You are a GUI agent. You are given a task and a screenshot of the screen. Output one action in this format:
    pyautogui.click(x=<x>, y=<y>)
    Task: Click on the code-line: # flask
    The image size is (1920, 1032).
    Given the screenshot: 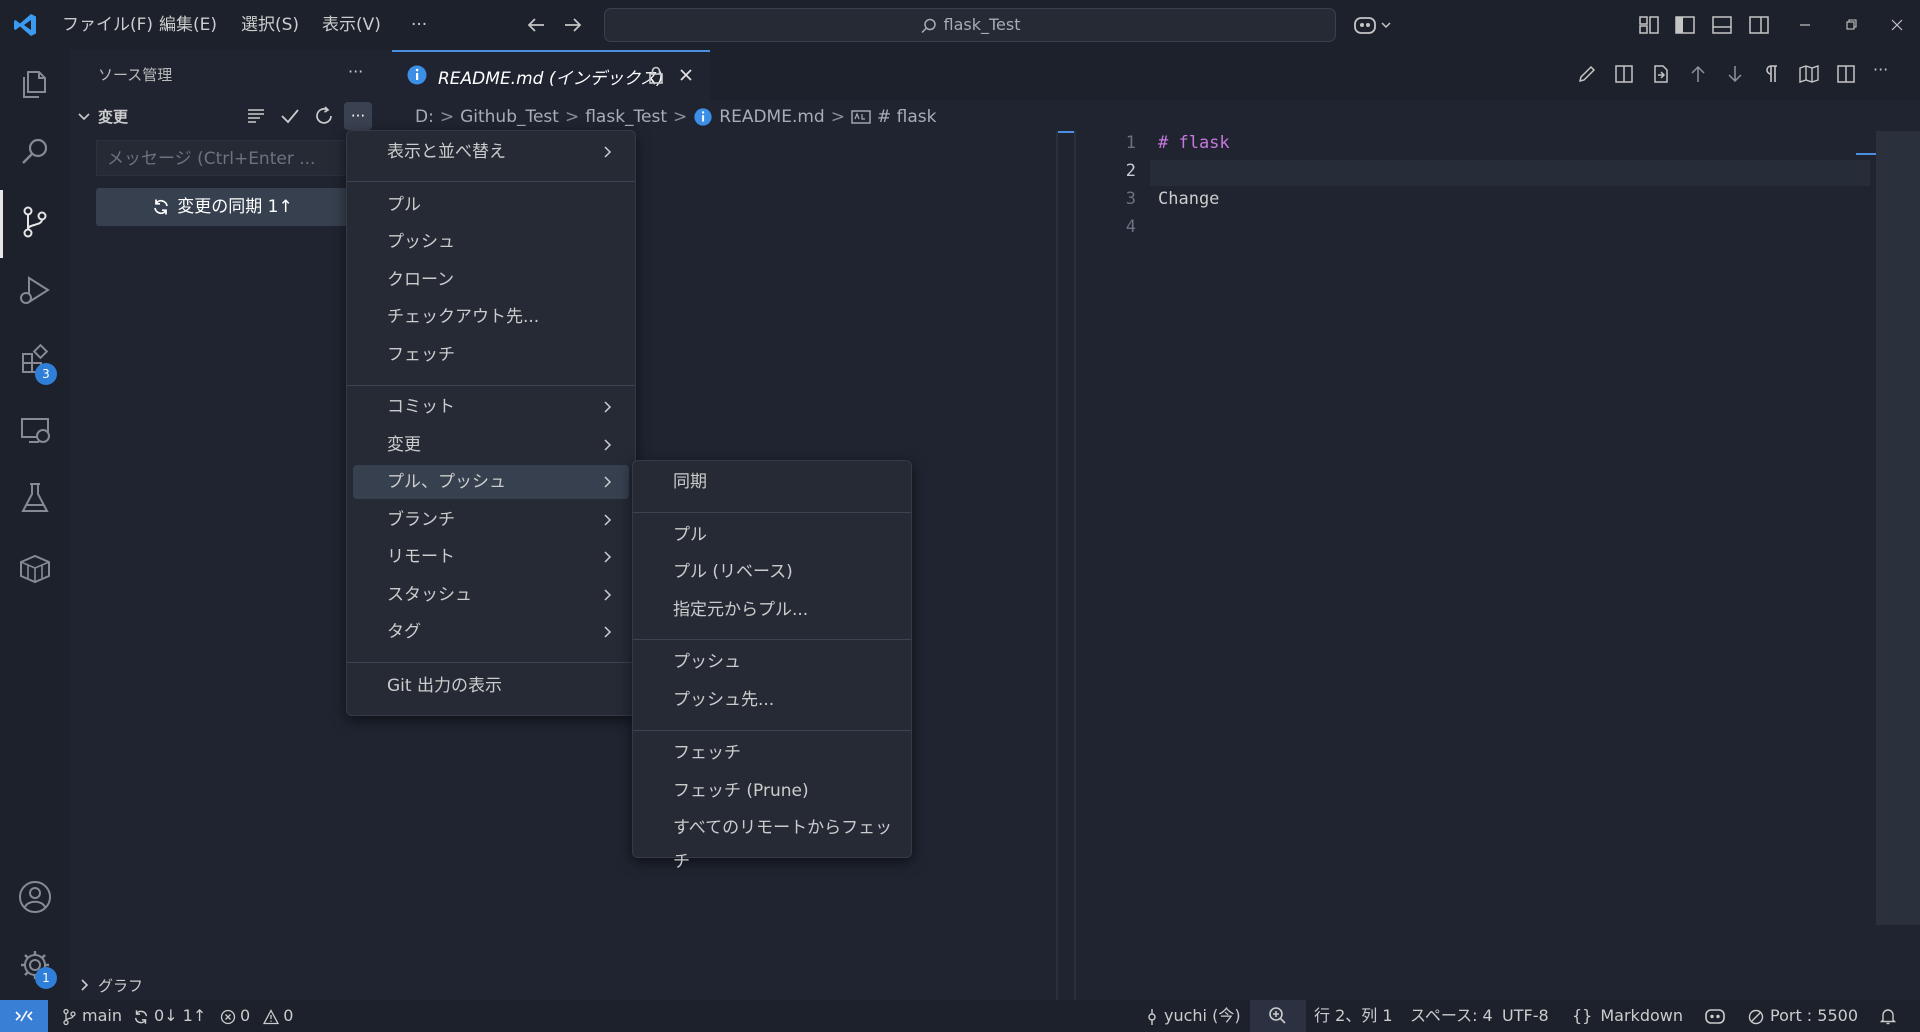 What is the action you would take?
    pyautogui.click(x=1194, y=143)
    